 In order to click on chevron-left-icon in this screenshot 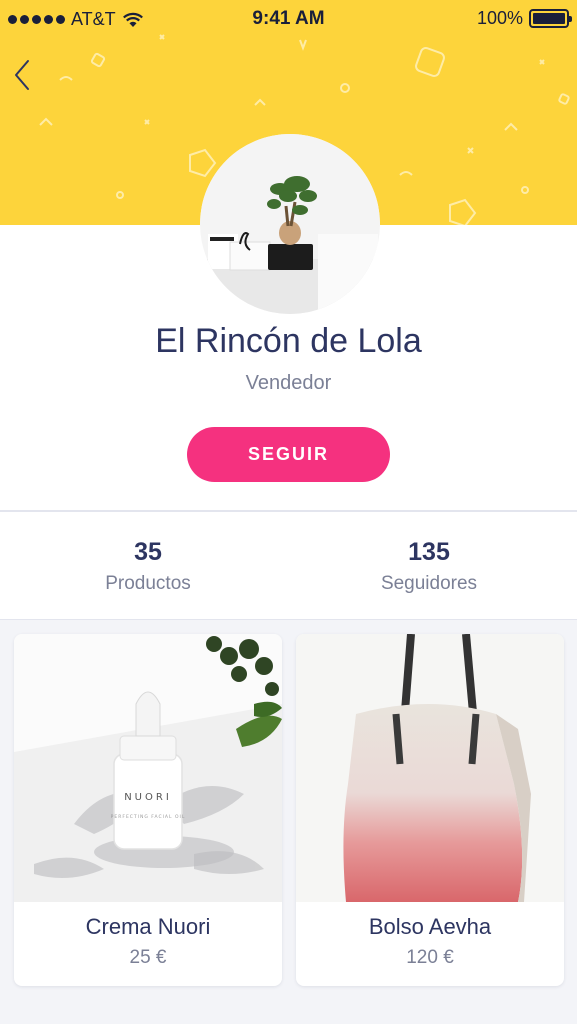, I will do `click(22, 75)`.